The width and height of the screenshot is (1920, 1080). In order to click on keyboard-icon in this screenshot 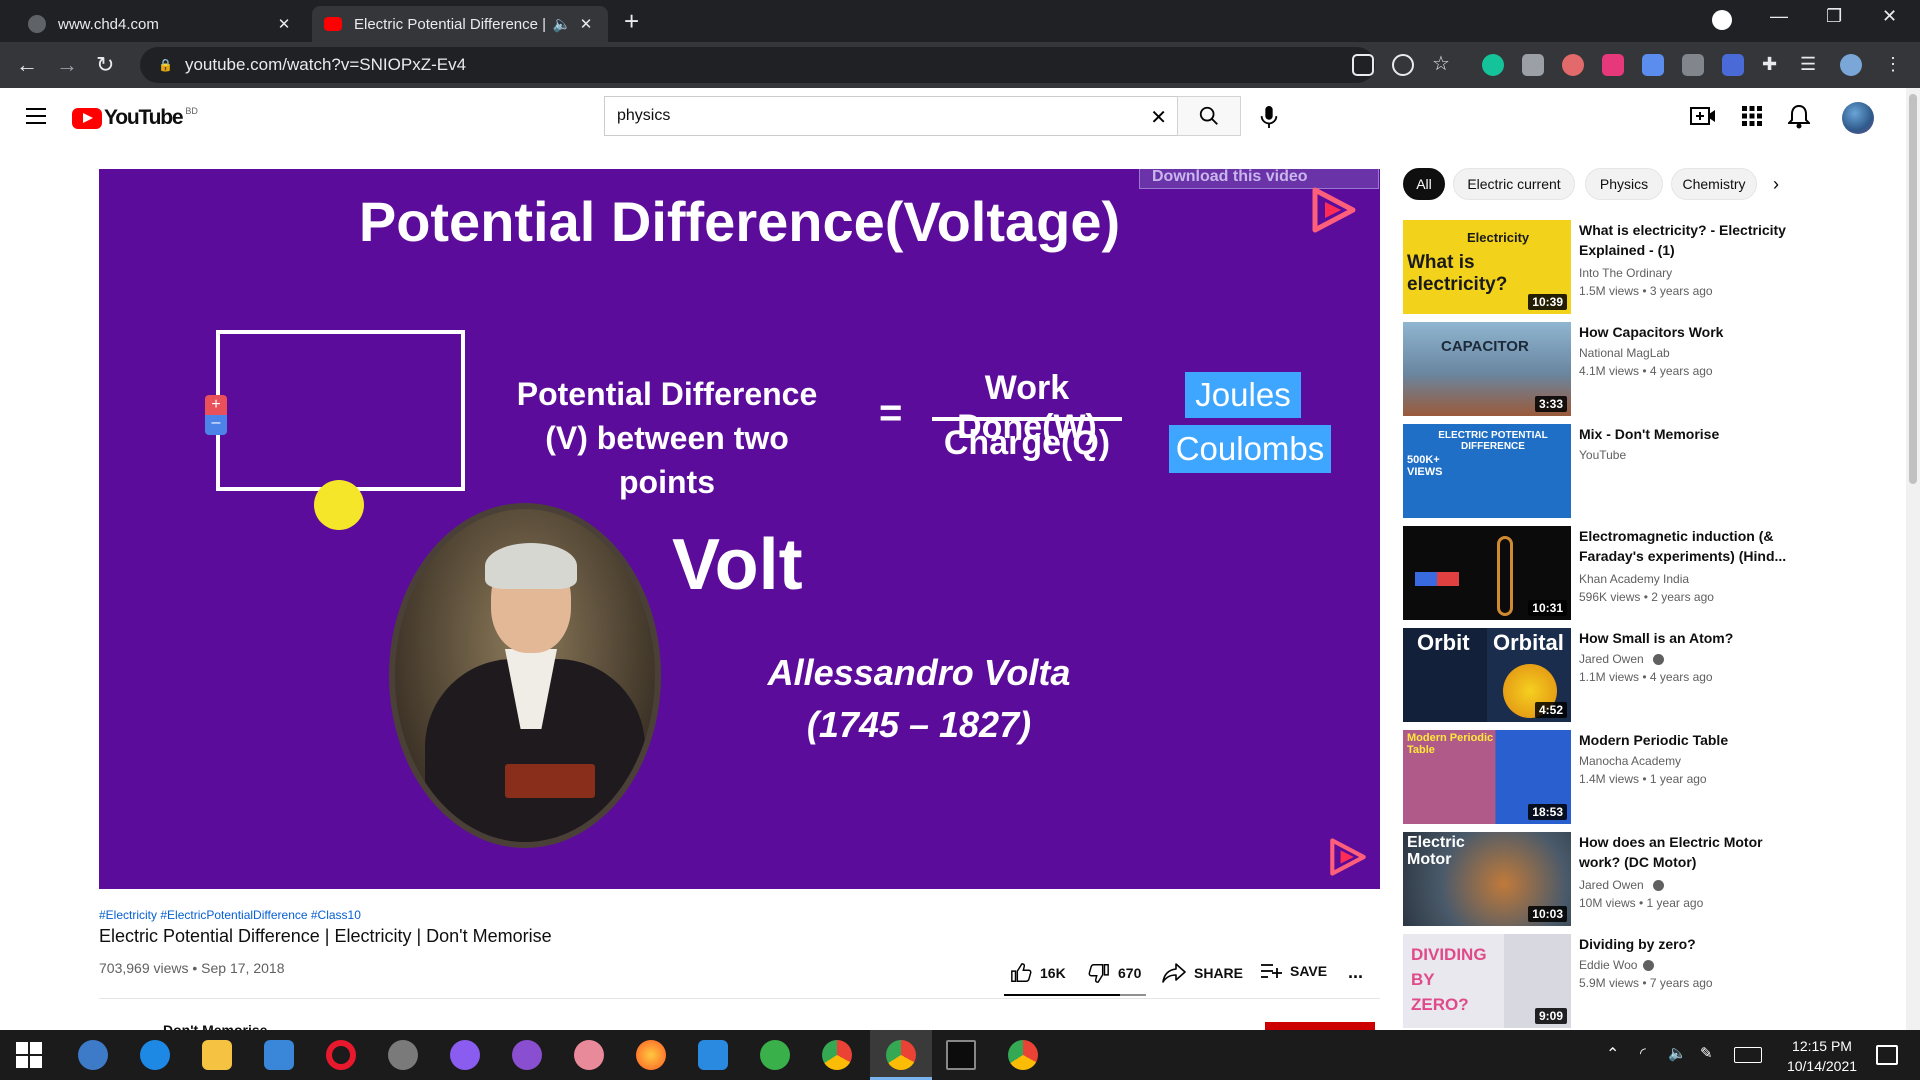, I will do `click(1748, 1055)`.